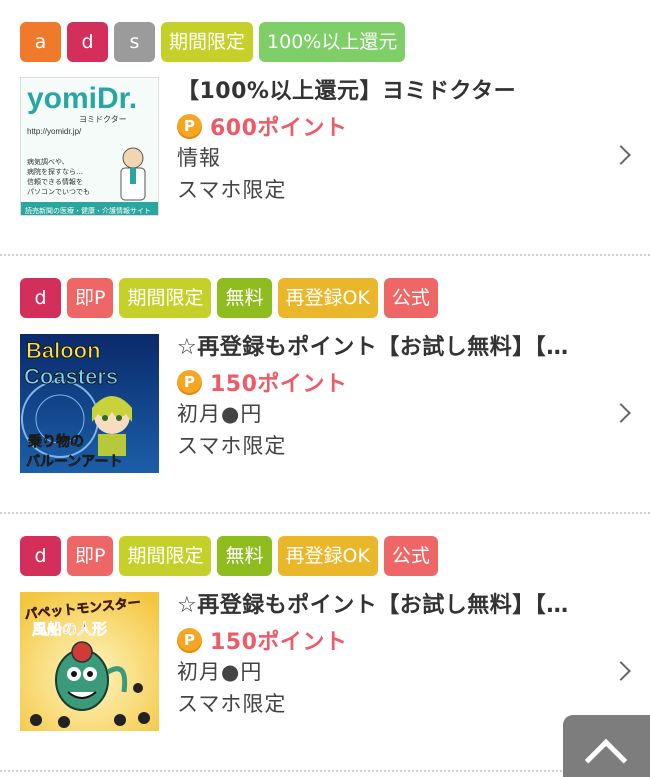 The image size is (650, 777). What do you see at coordinates (393, 126) in the screenshot?
I see `points-row: P 600ポイント` at bounding box center [393, 126].